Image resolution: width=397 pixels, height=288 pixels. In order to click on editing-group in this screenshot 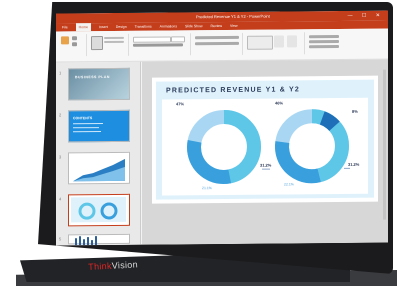, I will do `click(326, 43)`.